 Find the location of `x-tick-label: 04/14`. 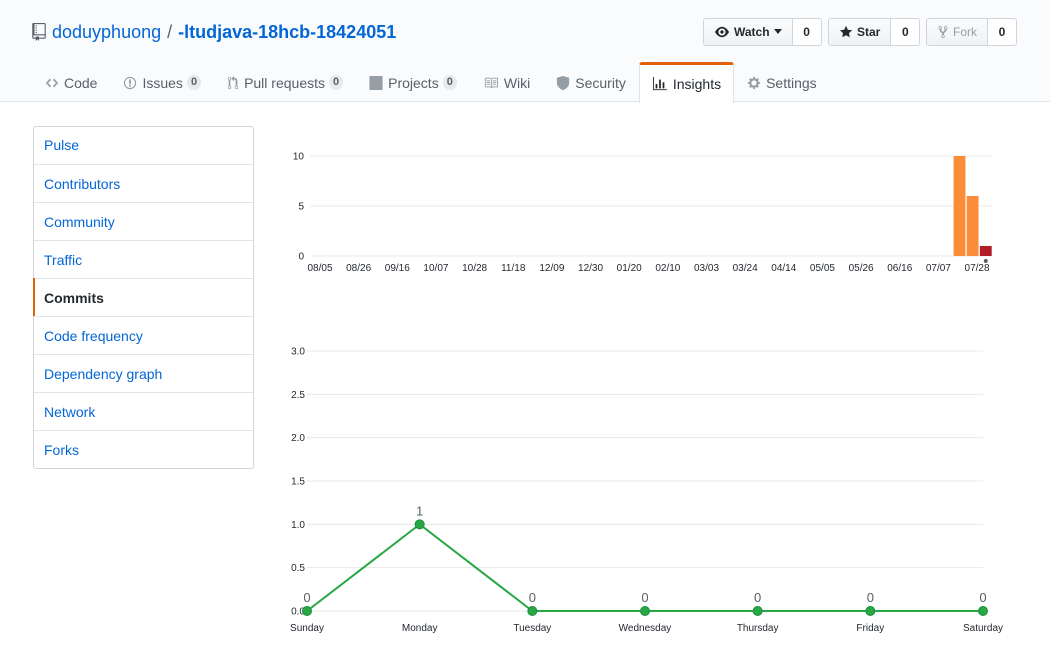

x-tick-label: 04/14 is located at coordinates (783, 268).